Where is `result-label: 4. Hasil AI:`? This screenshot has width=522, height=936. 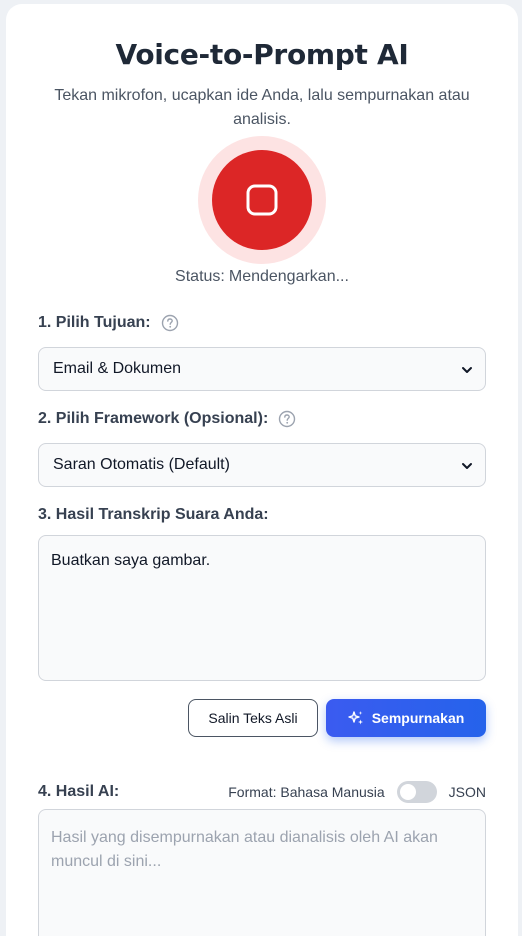
result-label: 4. Hasil AI: is located at coordinates (79, 791).